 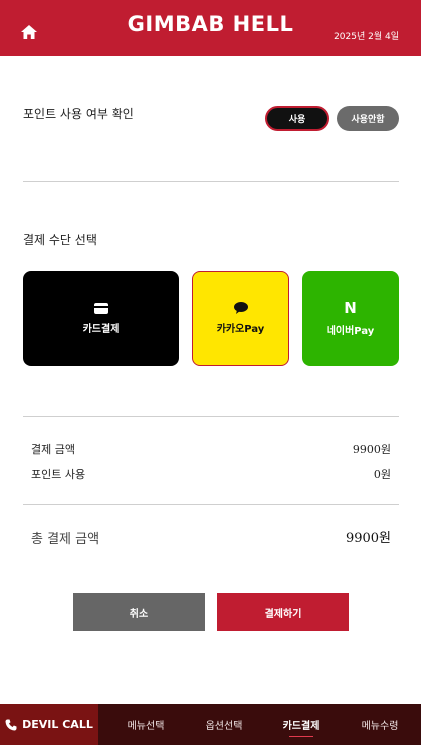 I want to click on use-points-button: 사용, so click(x=297, y=118).